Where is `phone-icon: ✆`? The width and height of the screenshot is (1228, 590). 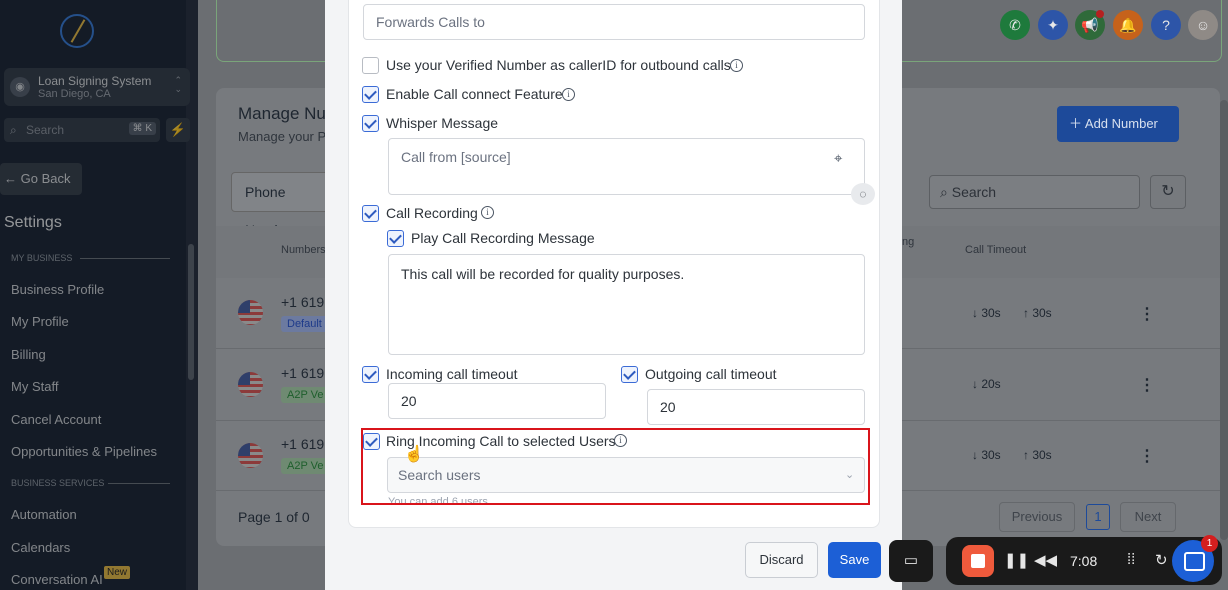 phone-icon: ✆ is located at coordinates (1015, 25).